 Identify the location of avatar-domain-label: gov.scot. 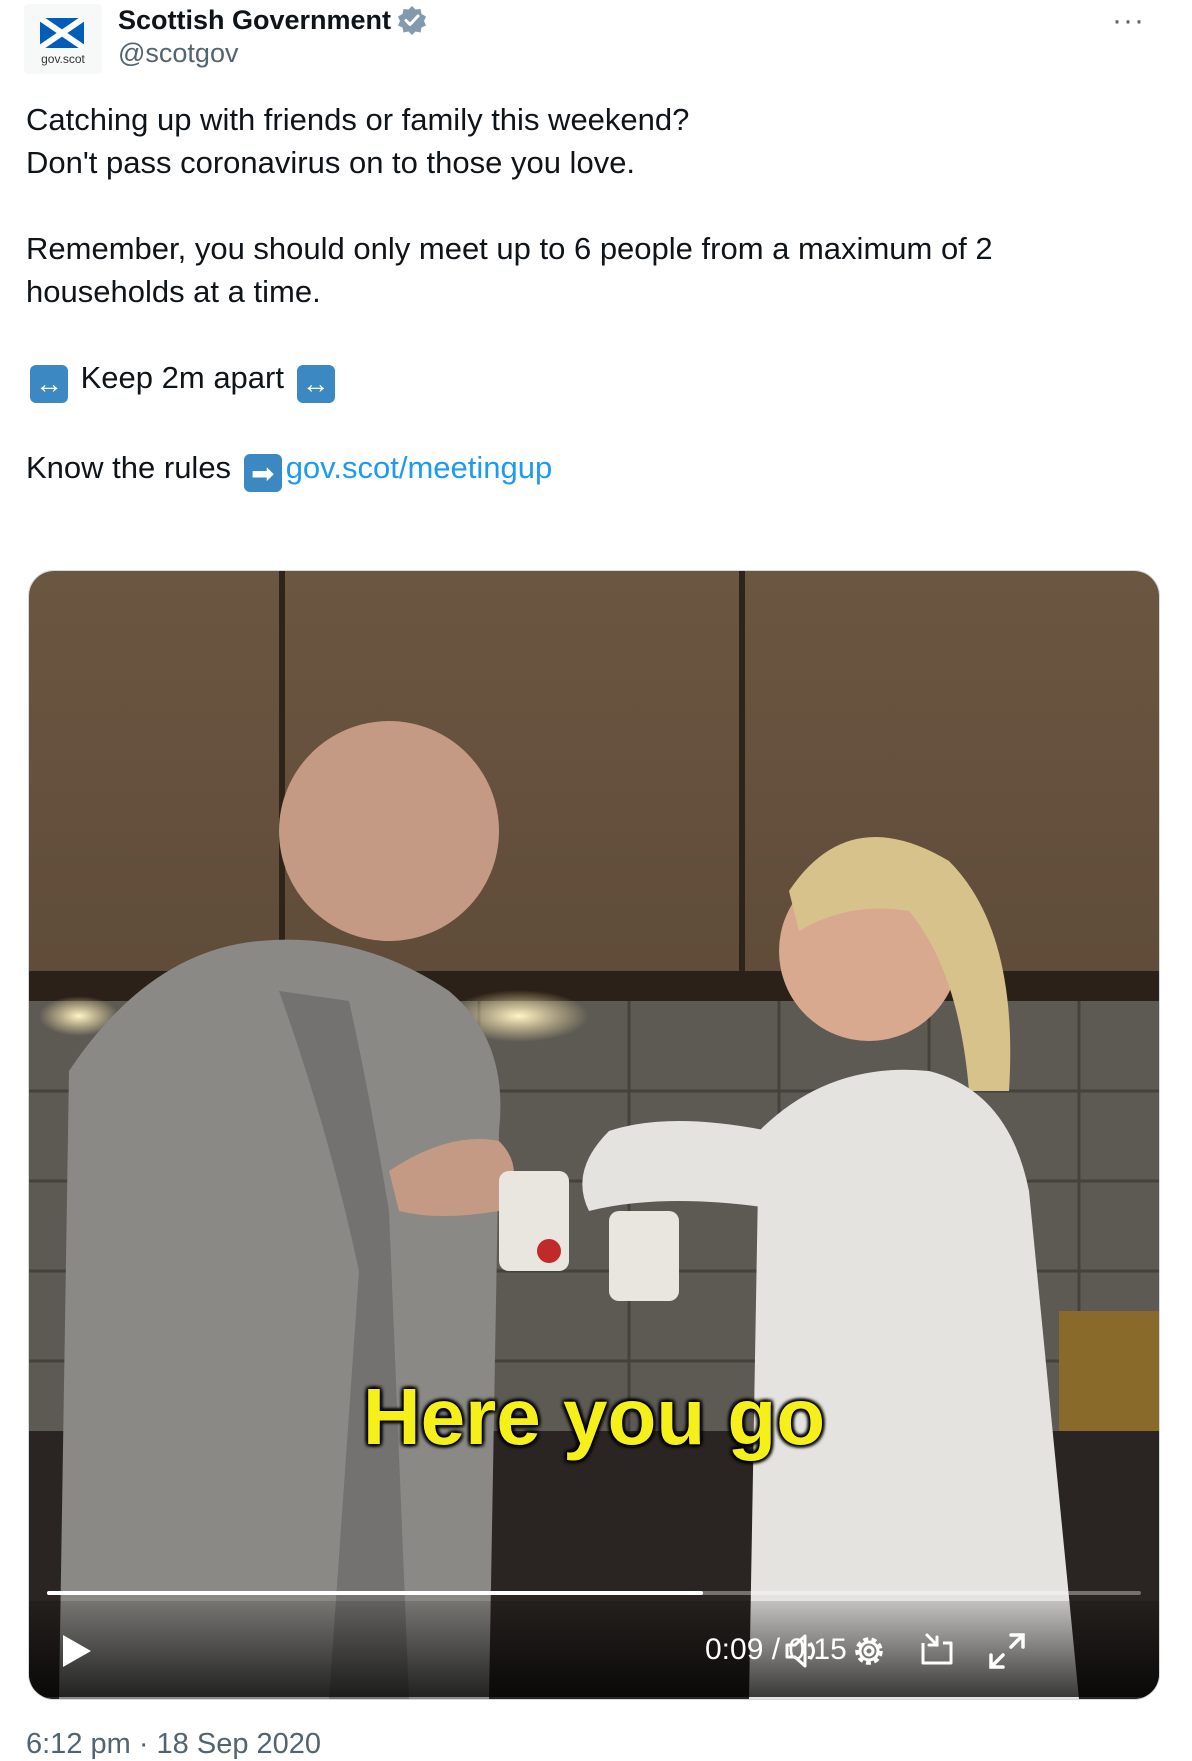
(63, 59).